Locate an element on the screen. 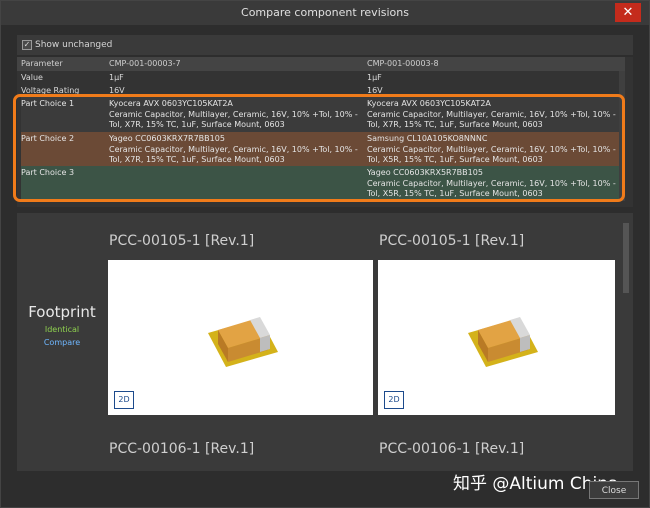 This screenshot has width=650, height=508. preview-scrollbar is located at coordinates (626, 258).